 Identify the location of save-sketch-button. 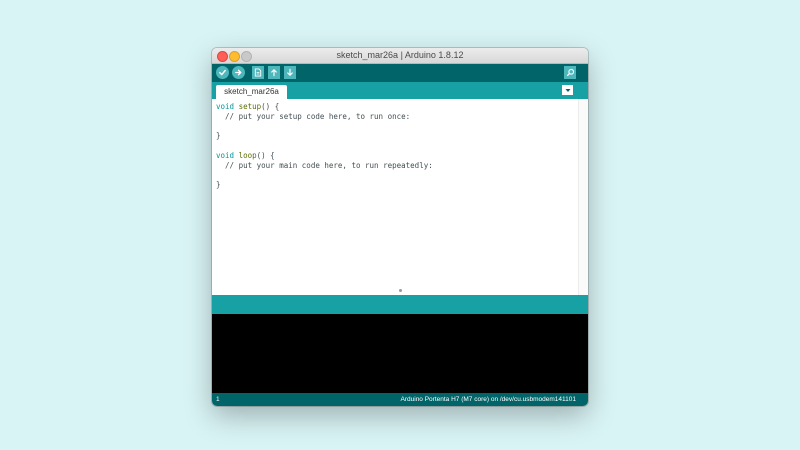
(290, 72).